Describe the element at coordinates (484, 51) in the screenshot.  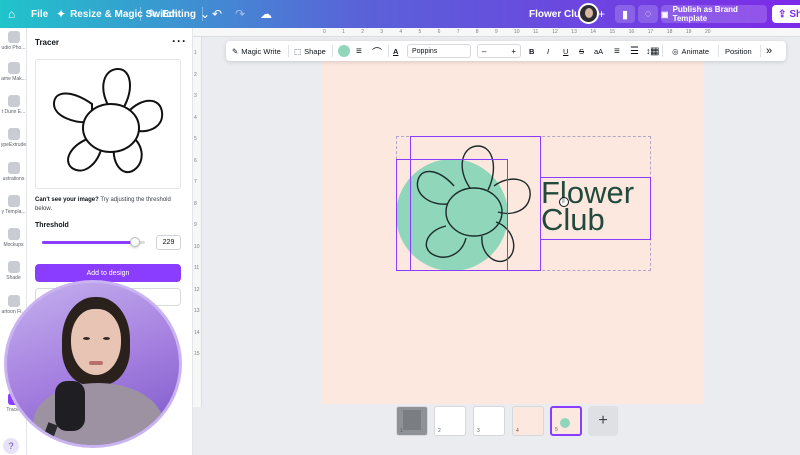
I see `font-size-minus: –` at that location.